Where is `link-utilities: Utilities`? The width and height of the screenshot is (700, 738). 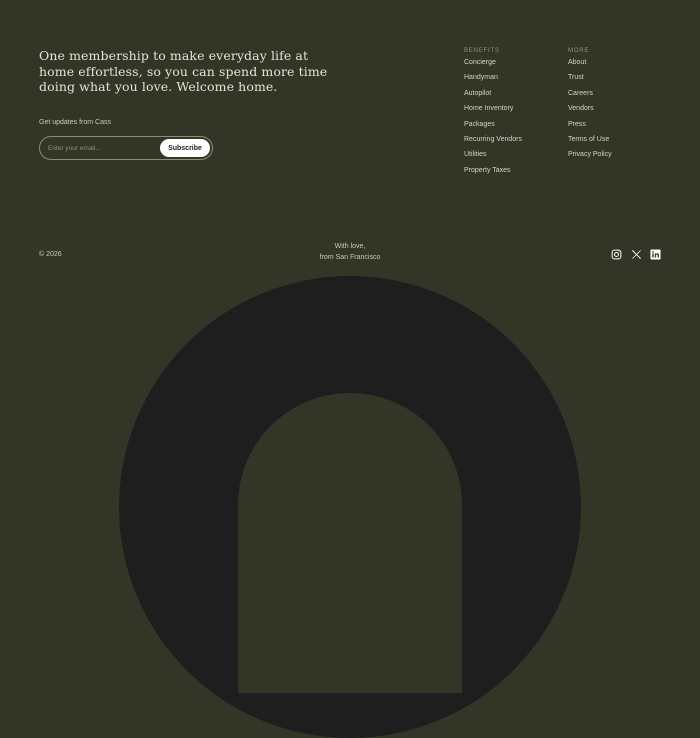 link-utilities: Utilities is located at coordinates (493, 158).